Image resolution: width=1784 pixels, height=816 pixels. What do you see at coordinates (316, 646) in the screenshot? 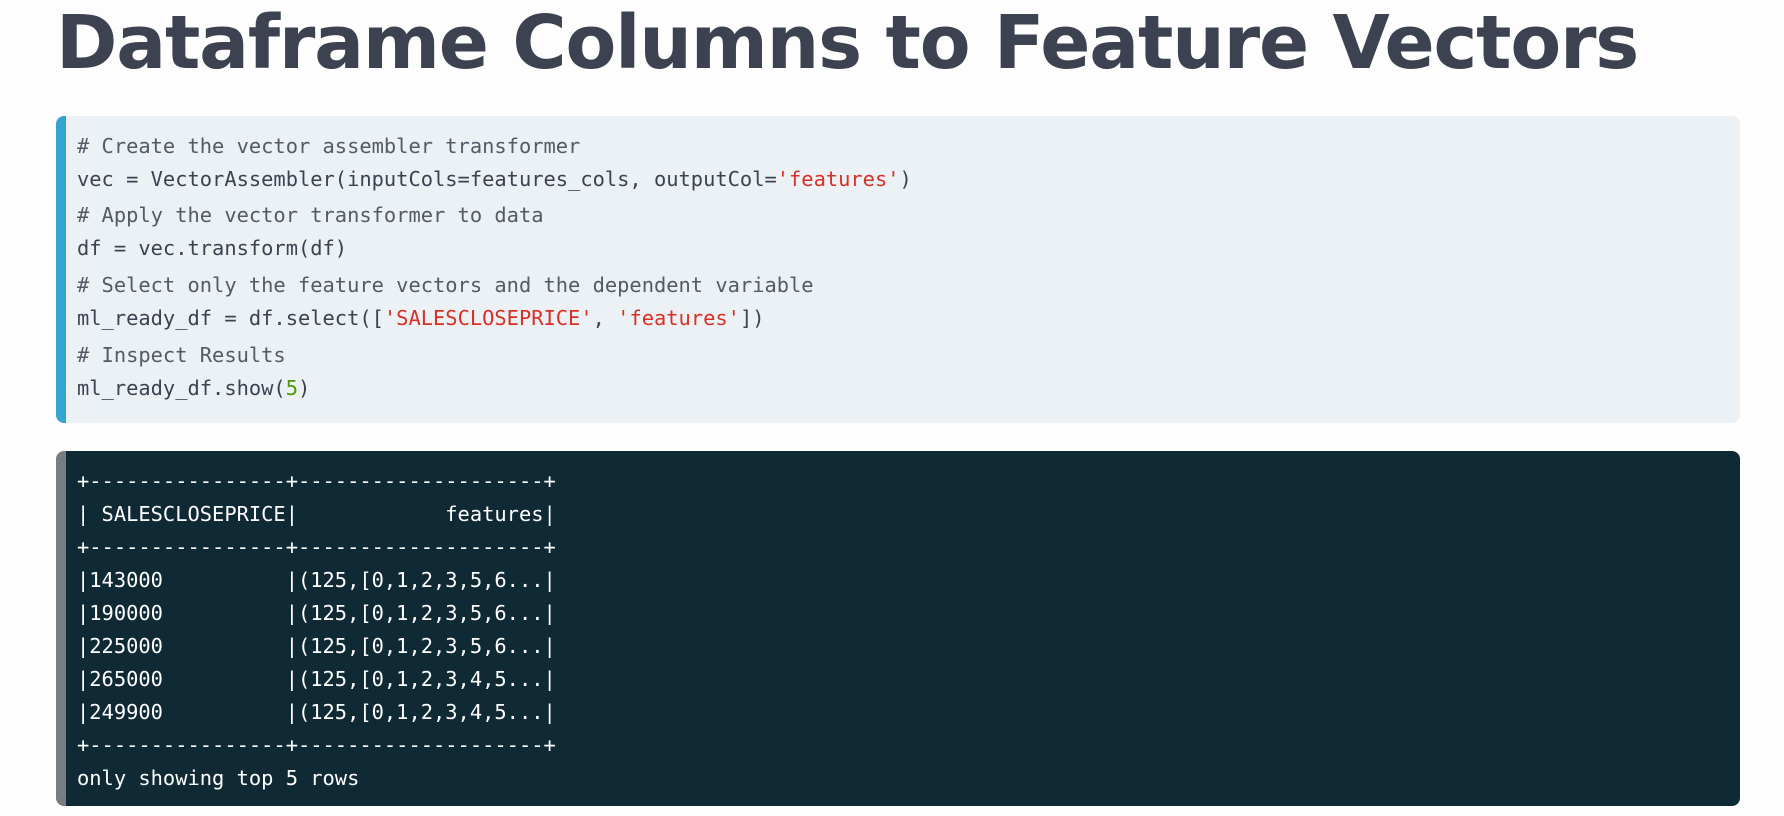
I see `output-table-row: |225000 |(125,[0,1,2,3,5,6...|` at bounding box center [316, 646].